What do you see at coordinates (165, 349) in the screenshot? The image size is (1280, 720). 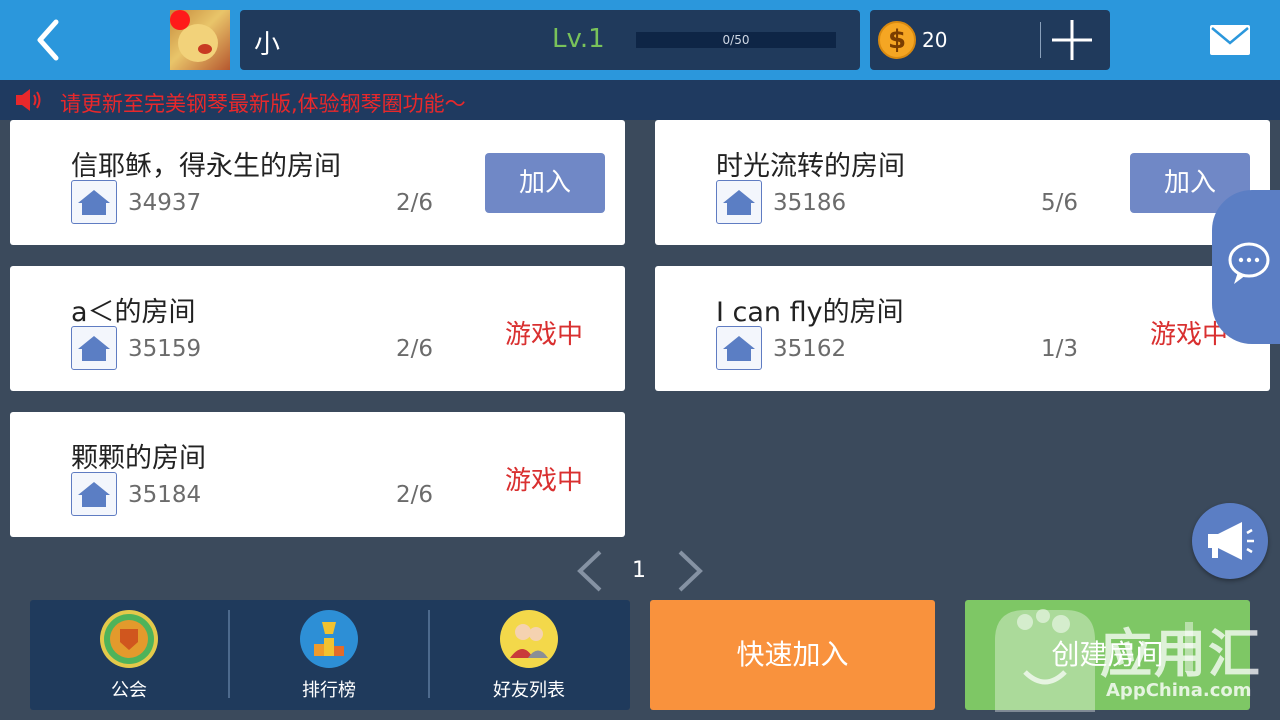 I see `room-id: 35159` at bounding box center [165, 349].